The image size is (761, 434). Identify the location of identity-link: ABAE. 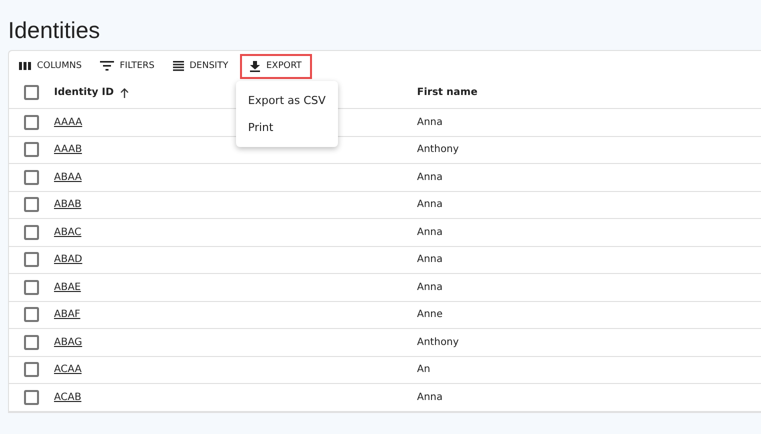
(67, 287).